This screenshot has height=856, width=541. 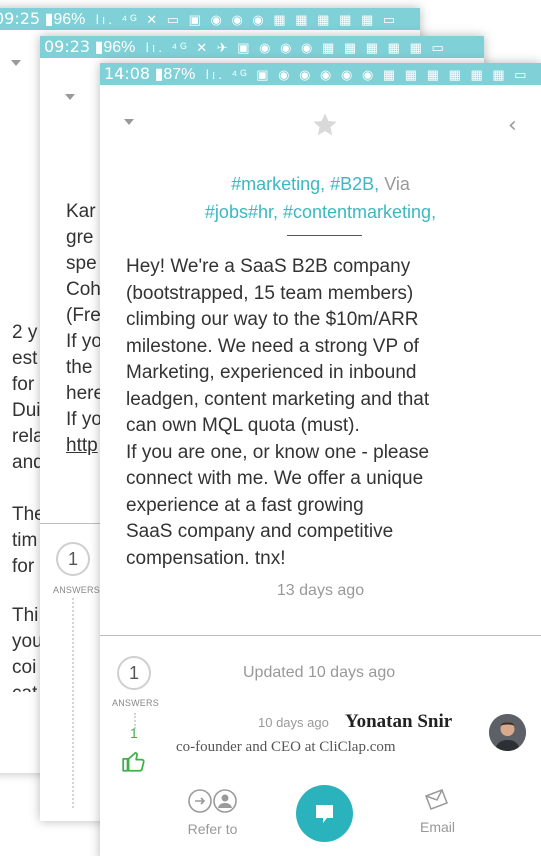 I want to click on topics-divider, so click(x=324, y=235).